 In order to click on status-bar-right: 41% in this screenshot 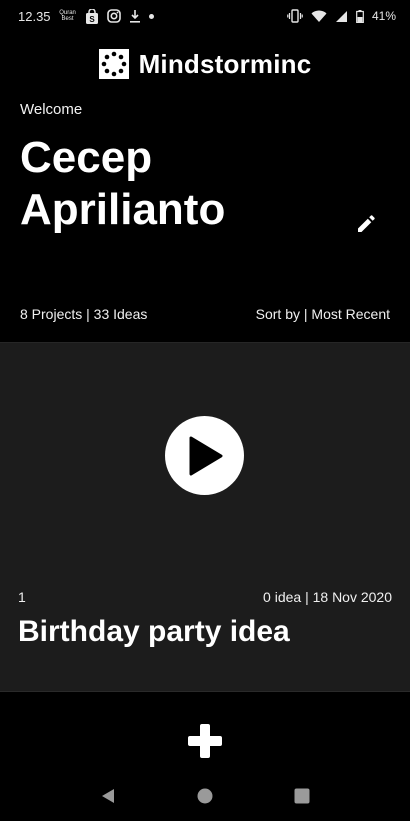, I will do `click(341, 16)`.